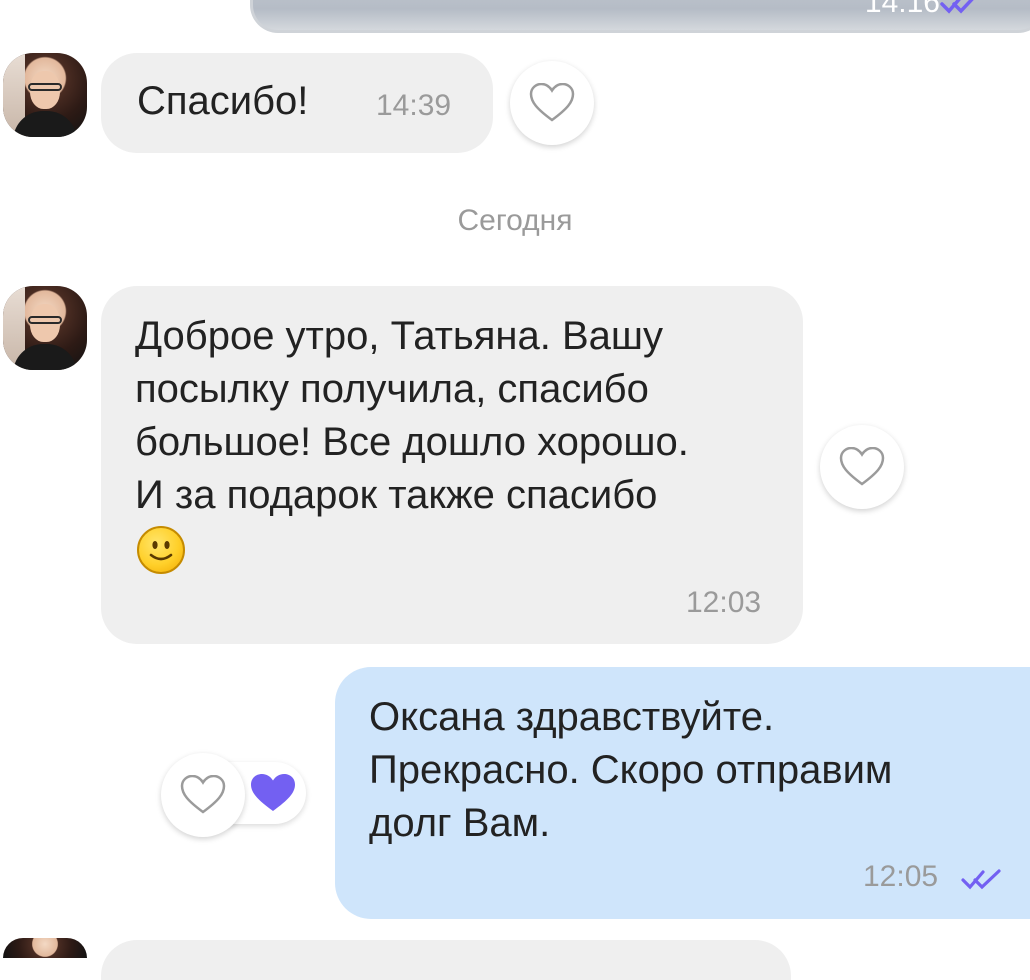  I want to click on message-time: 14:39, so click(414, 105).